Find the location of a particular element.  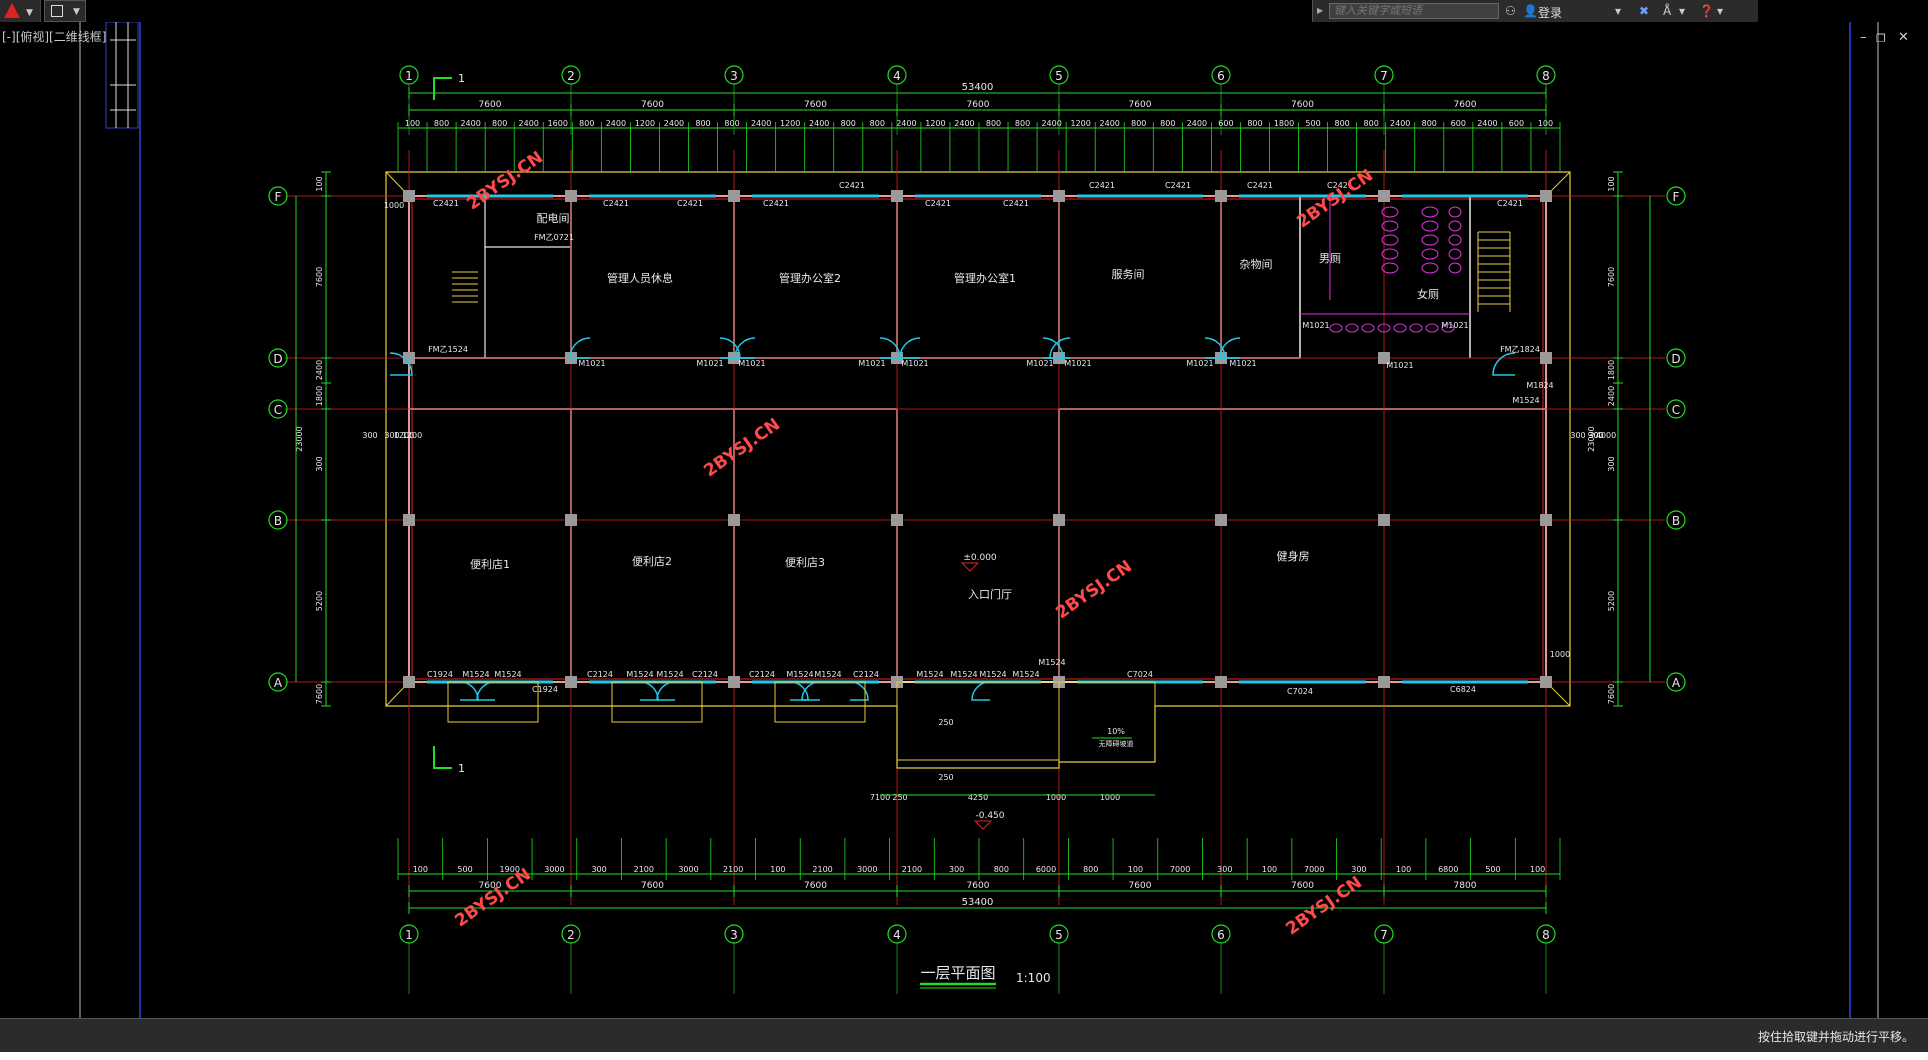

room-label: 便利店2 is located at coordinates (652, 561).